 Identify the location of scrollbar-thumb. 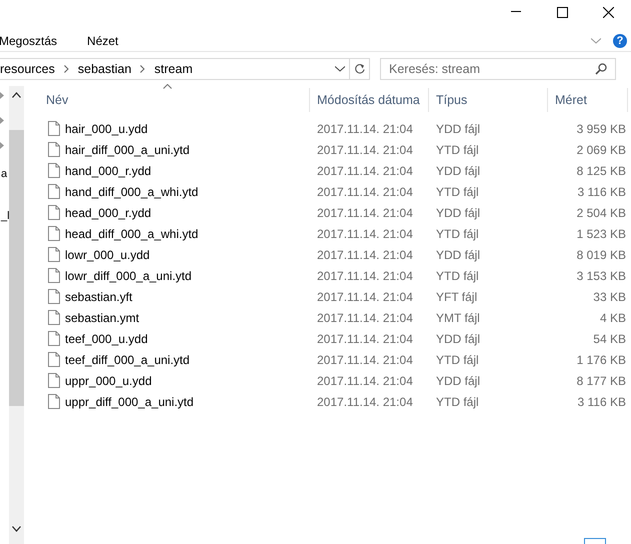
(16, 268).